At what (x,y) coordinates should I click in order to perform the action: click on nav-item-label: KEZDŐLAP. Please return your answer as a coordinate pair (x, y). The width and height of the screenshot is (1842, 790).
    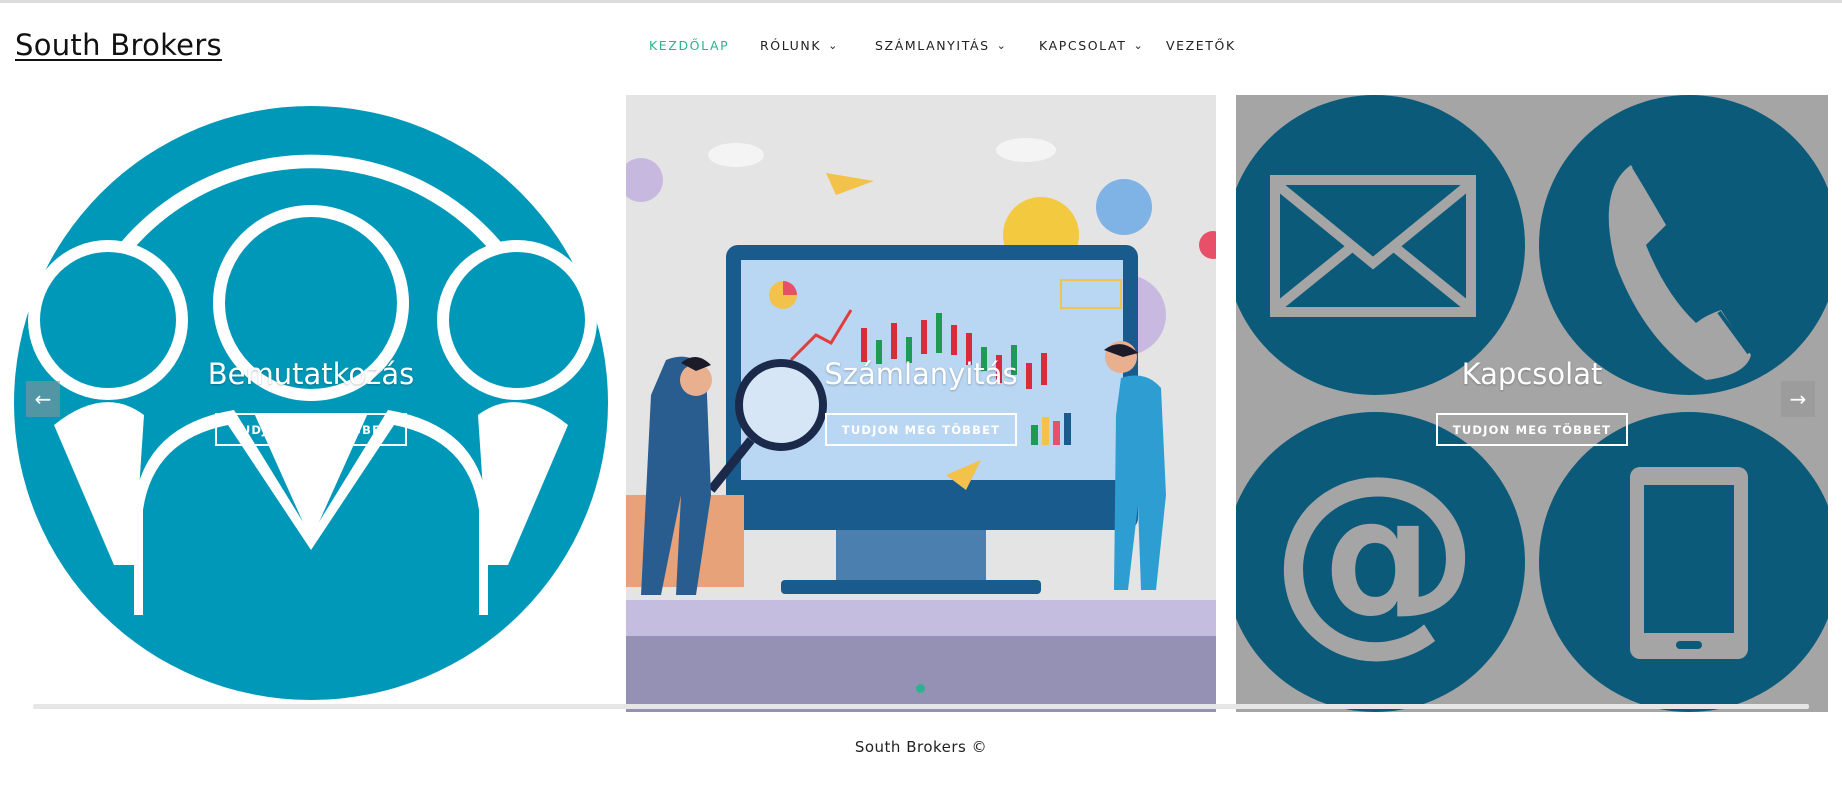
    Looking at the image, I should click on (689, 45).